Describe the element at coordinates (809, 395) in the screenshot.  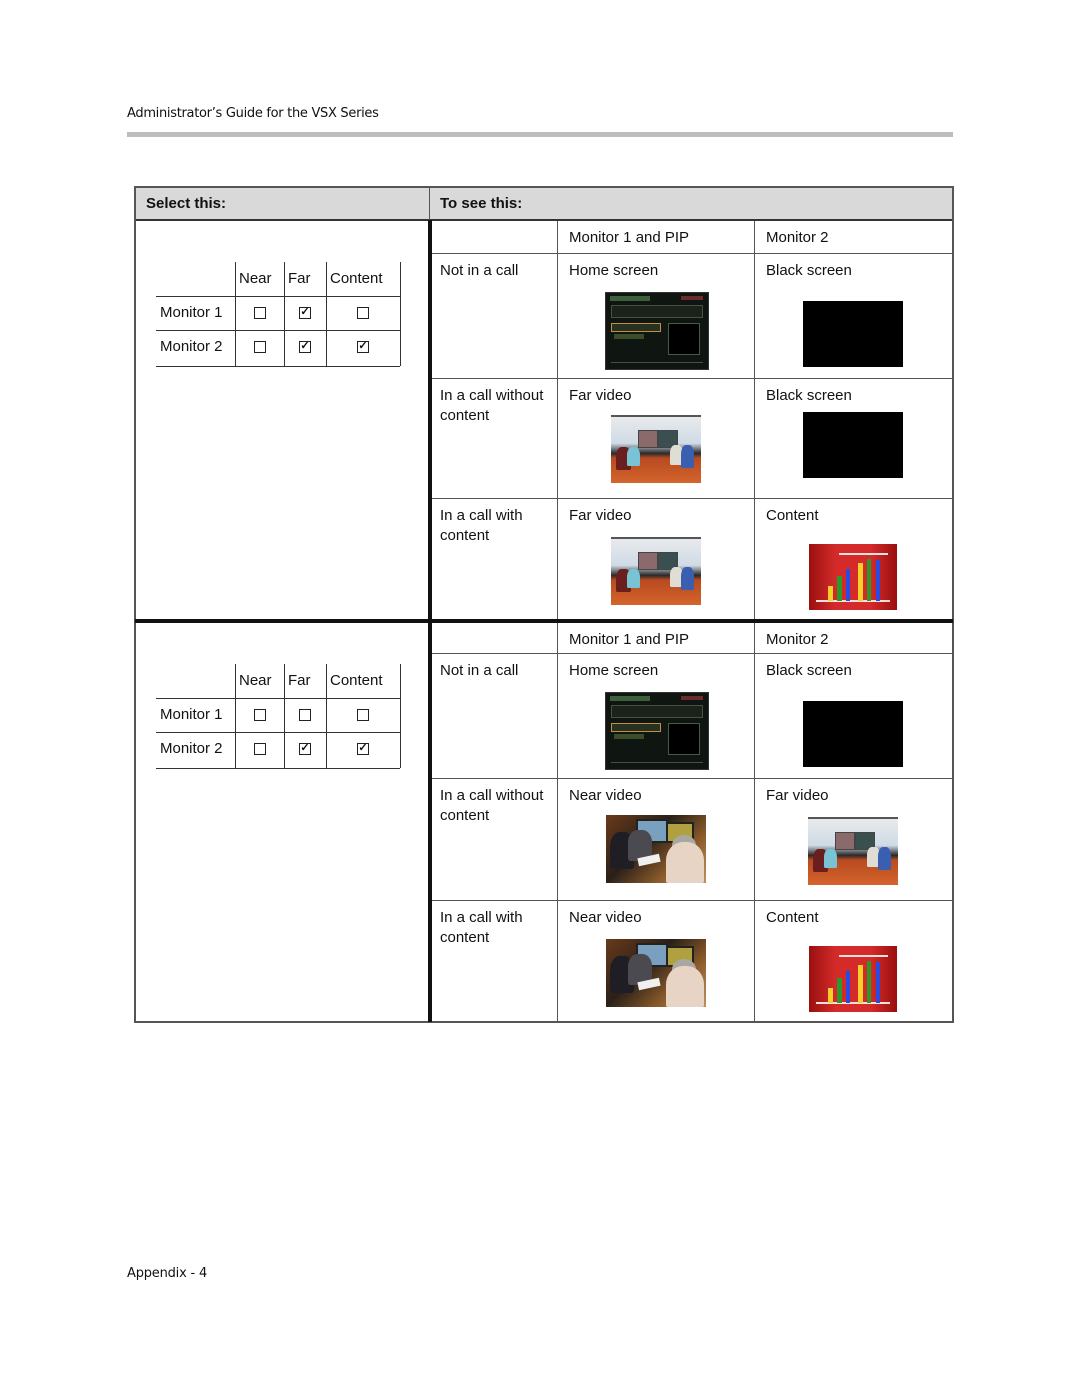
I see `monitor2-result-label: Black screen` at that location.